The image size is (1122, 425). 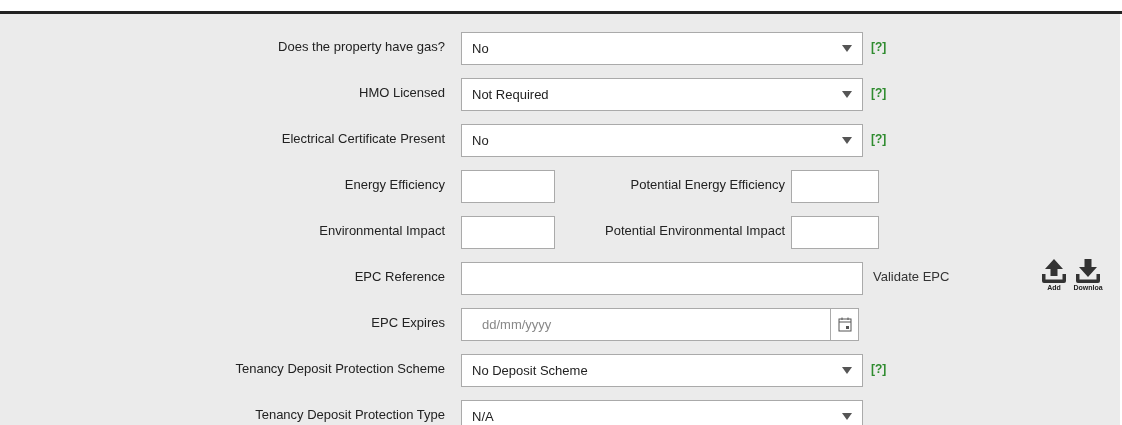 What do you see at coordinates (662, 412) in the screenshot?
I see `dropdown: N/A` at bounding box center [662, 412].